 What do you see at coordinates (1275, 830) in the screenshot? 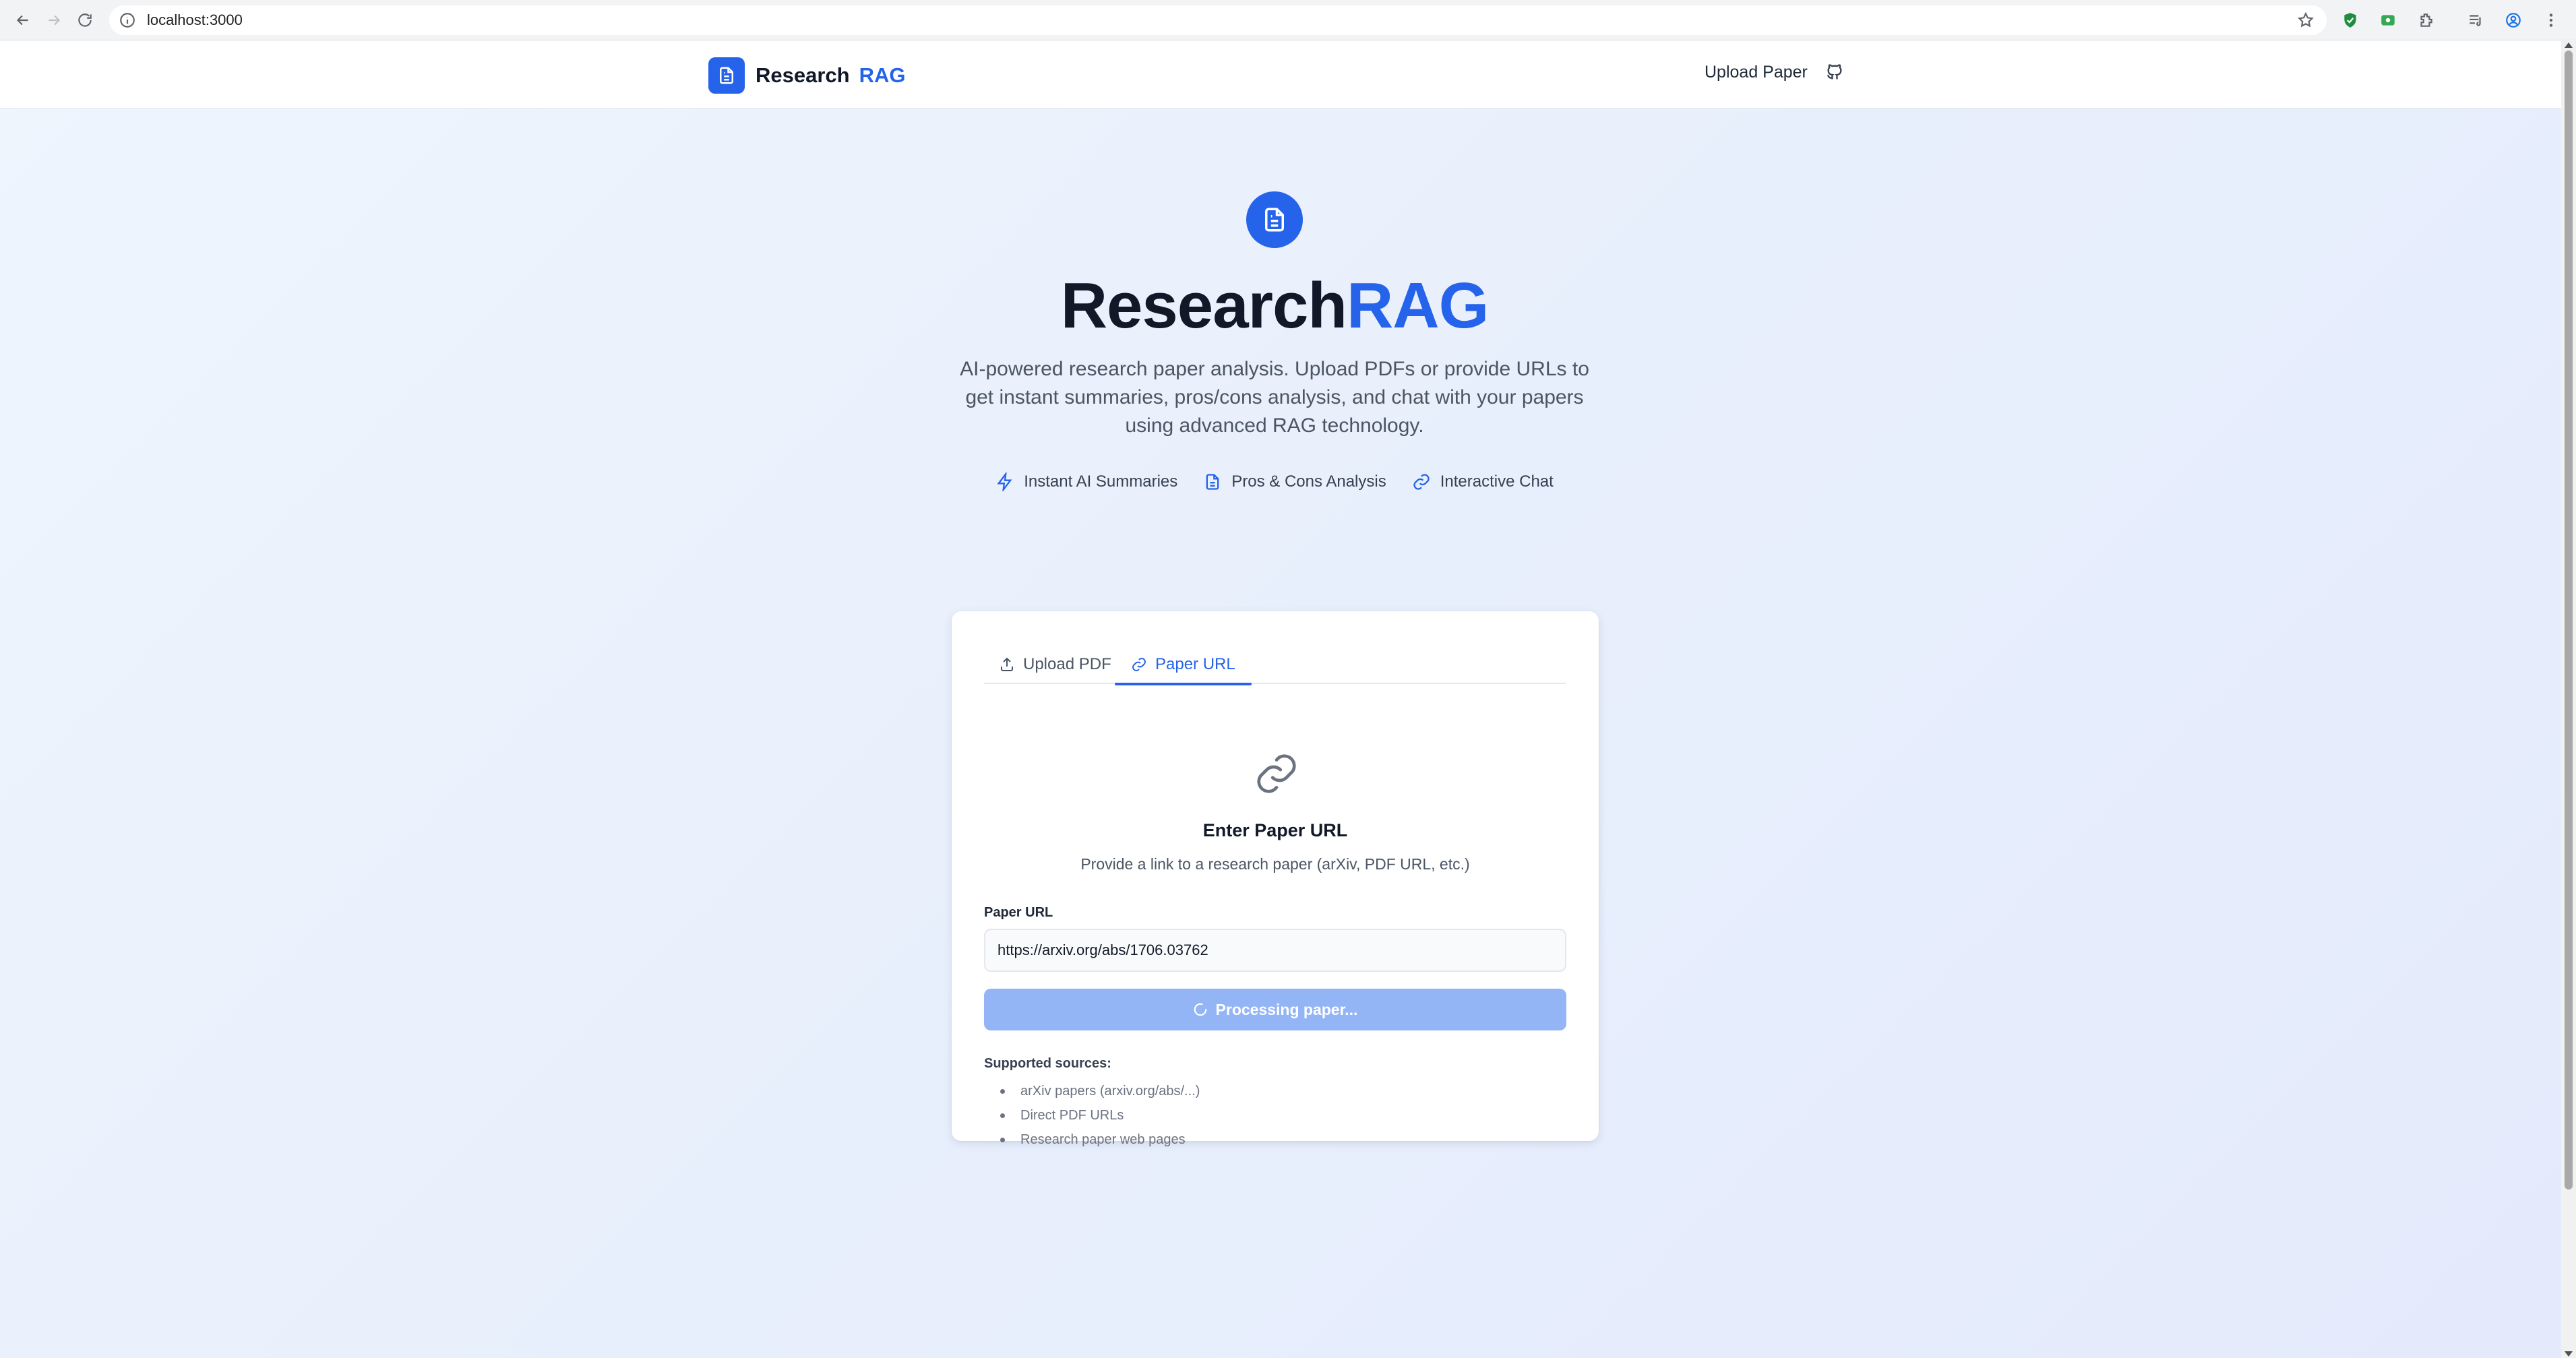
I see `card-title: Enter Paper URL` at bounding box center [1275, 830].